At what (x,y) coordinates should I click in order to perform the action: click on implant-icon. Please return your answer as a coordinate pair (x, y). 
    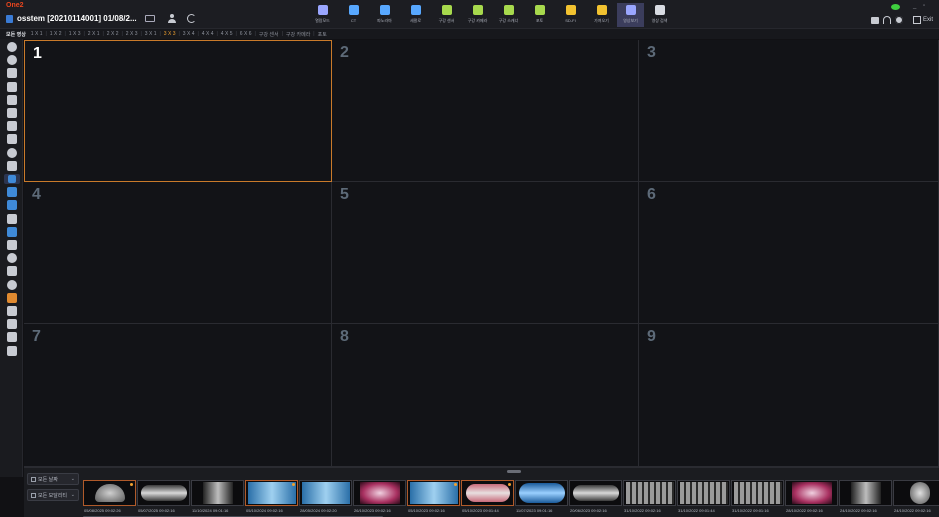
    Looking at the image, I should click on (12, 297).